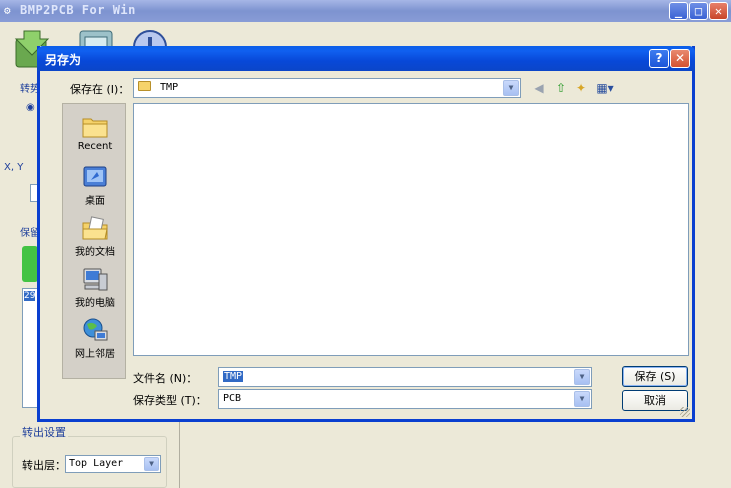 The width and height of the screenshot is (731, 488). Describe the element at coordinates (581, 88) in the screenshot. I see `new-folder-icon: ✦` at that location.